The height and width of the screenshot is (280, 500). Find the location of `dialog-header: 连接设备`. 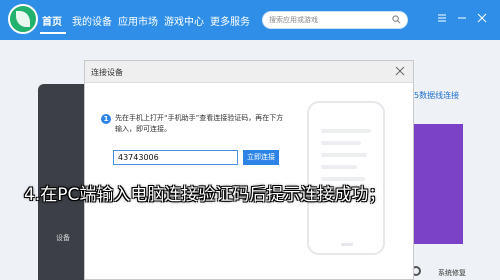

dialog-header: 连接设备 is located at coordinates (249, 72).